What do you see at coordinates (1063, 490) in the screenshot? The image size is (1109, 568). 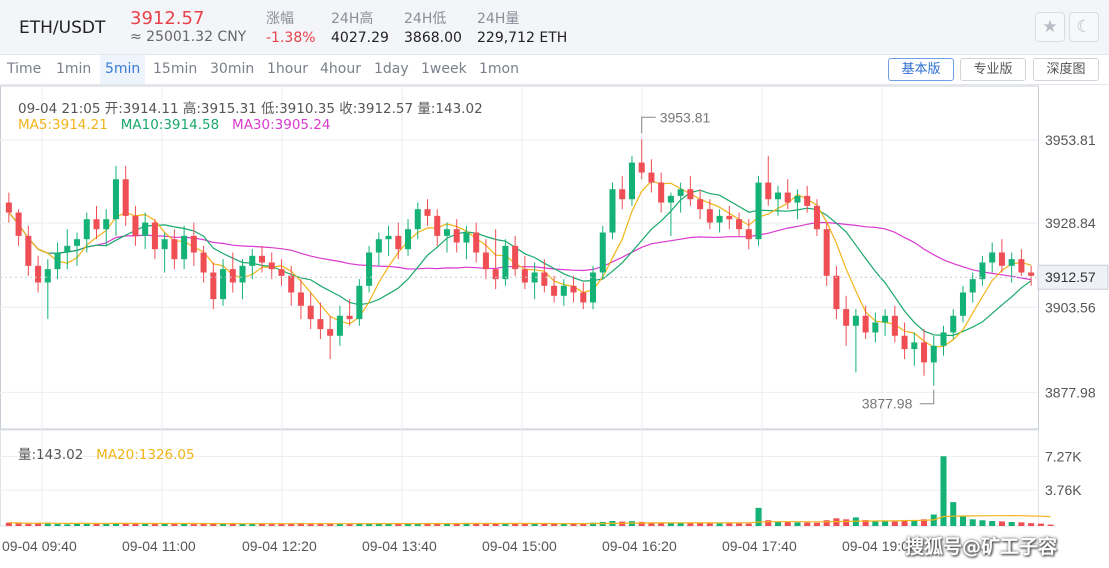 I see `volume-axis-label: 3.76K` at bounding box center [1063, 490].